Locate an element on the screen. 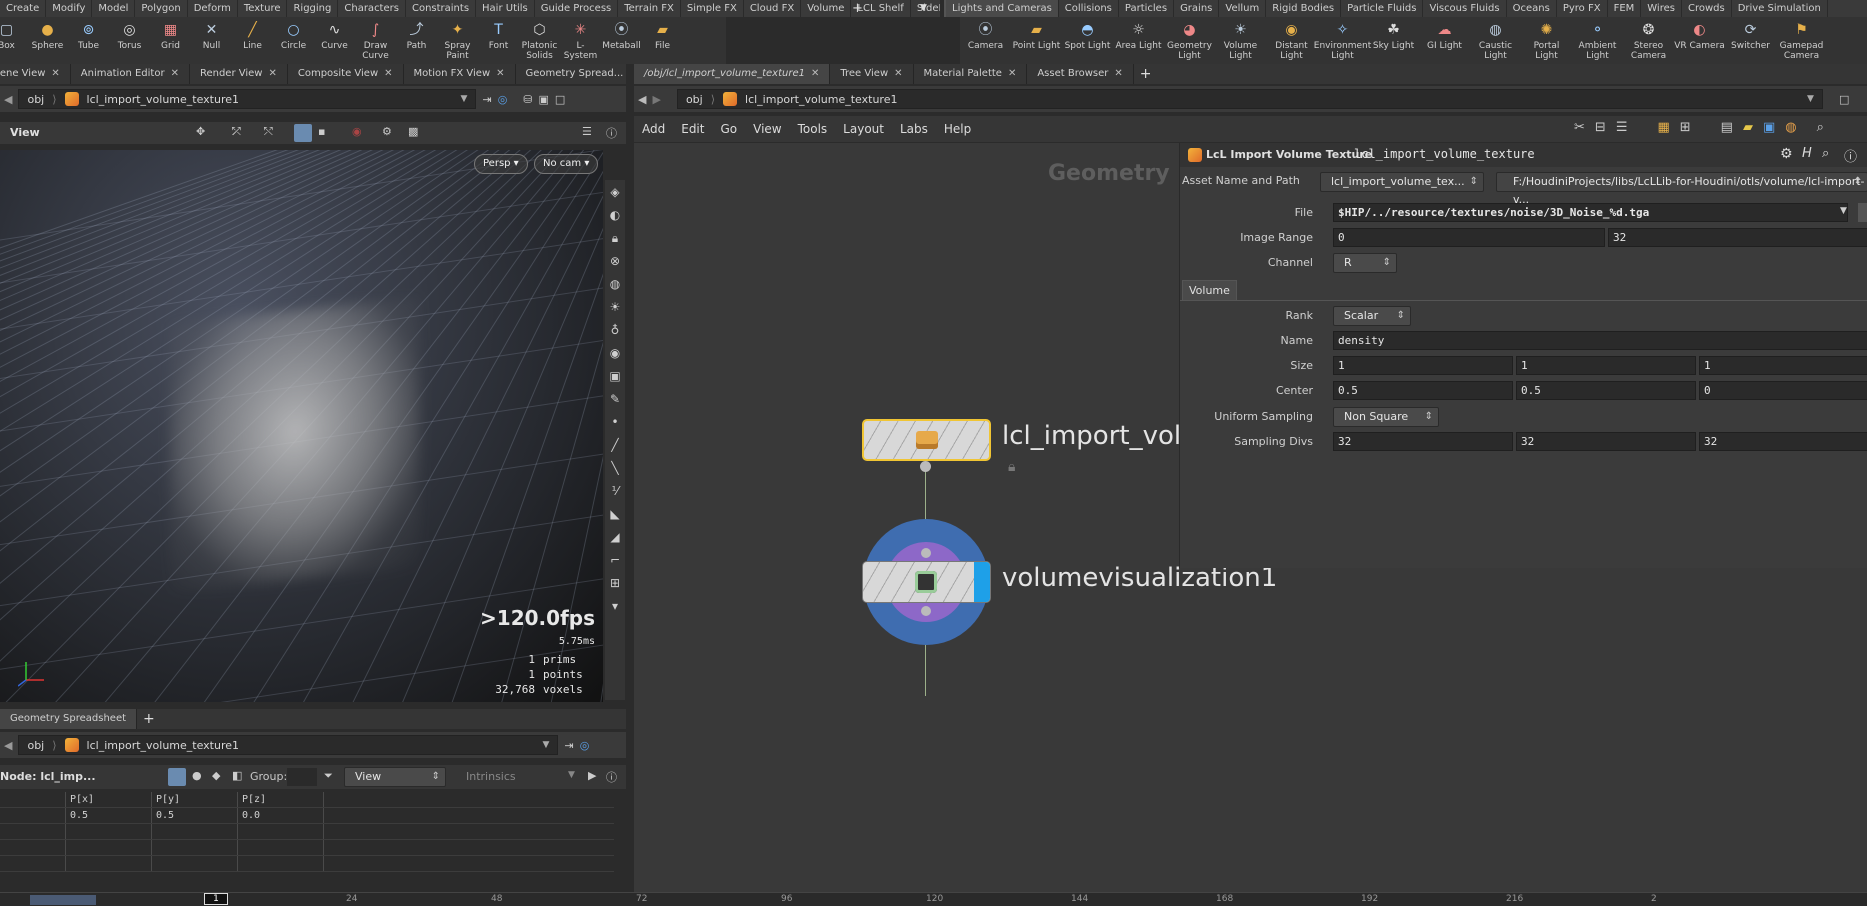 The image size is (1867, 906). shelf-right-tool-button: ☘ Sky Light is located at coordinates (1393, 40).